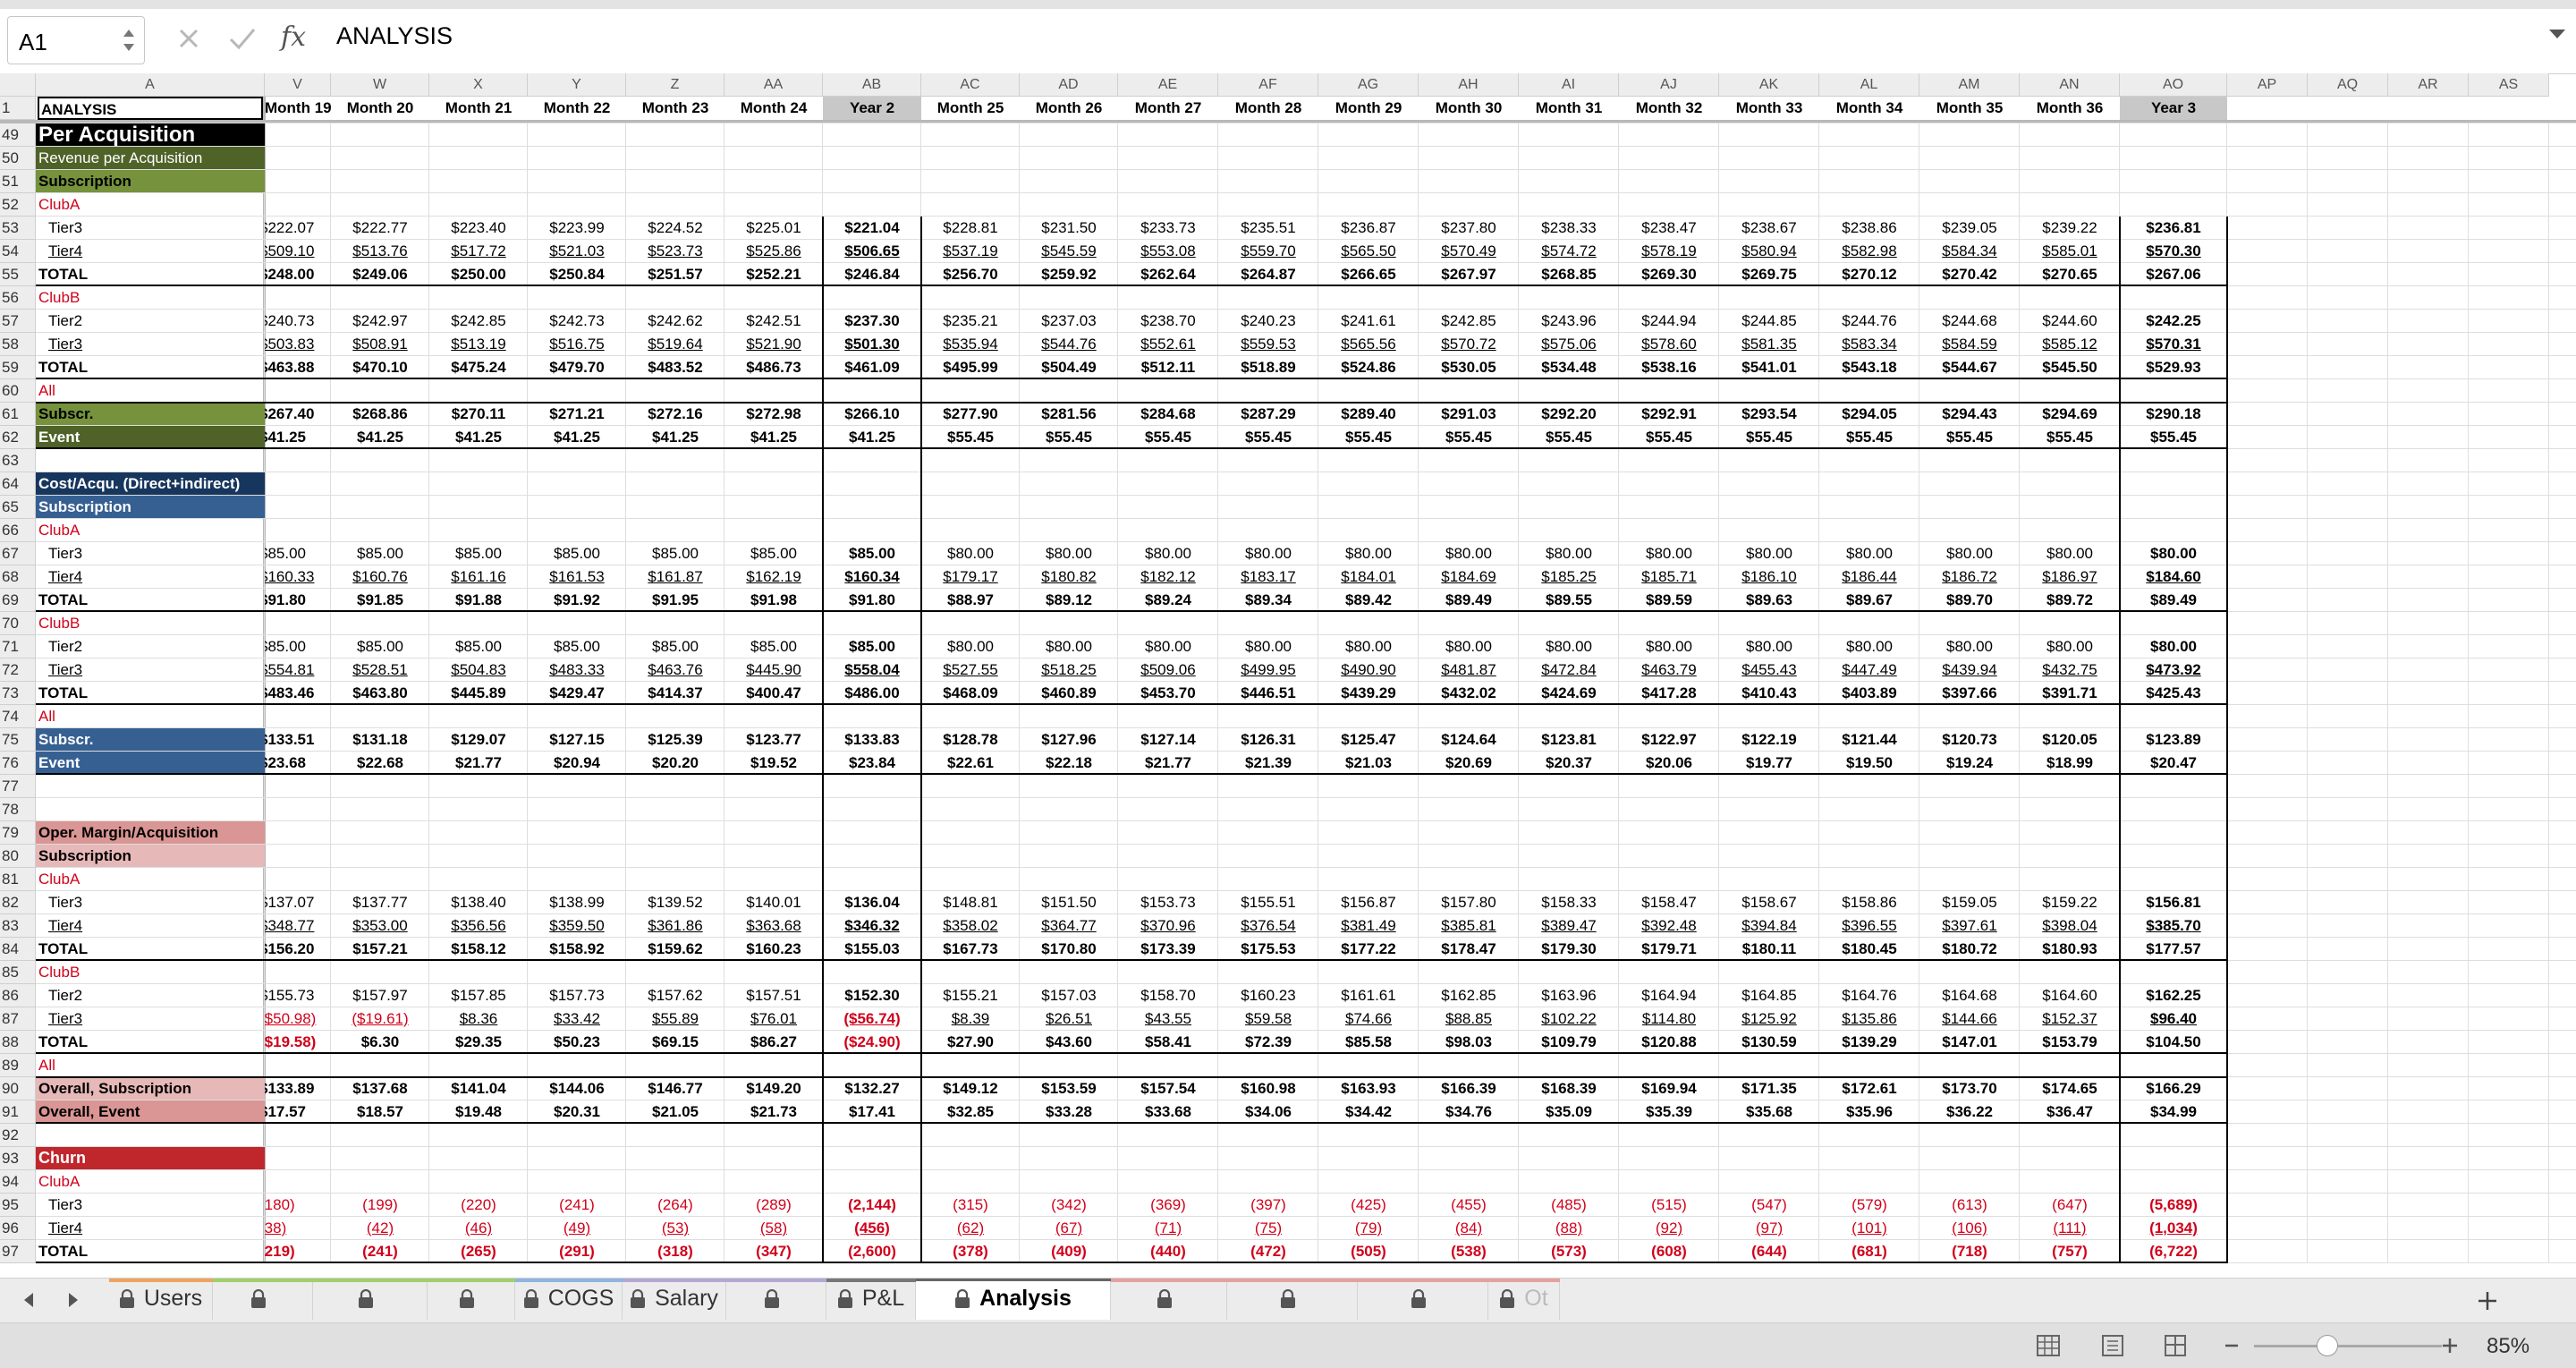 Image resolution: width=2576 pixels, height=1368 pixels. What do you see at coordinates (478, 1112) in the screenshot?
I see `value-cell: $19.48` at bounding box center [478, 1112].